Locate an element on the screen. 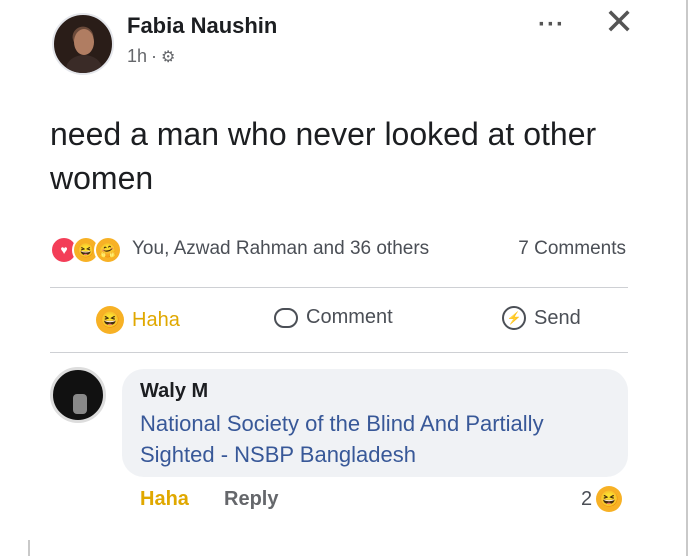 This screenshot has height=556, width=700. comment-button: Comment is located at coordinates (333, 317).